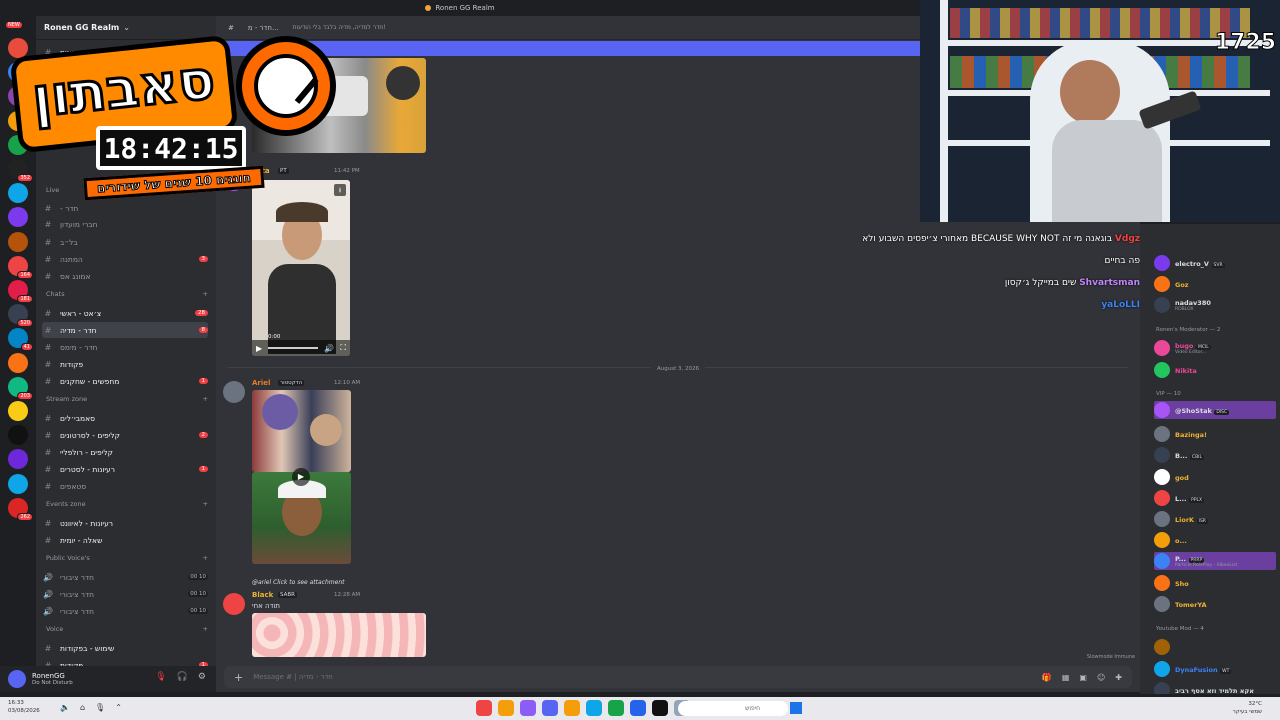  Describe the element at coordinates (82, 707) in the screenshot. I see `network-icon: ⌂` at that location.